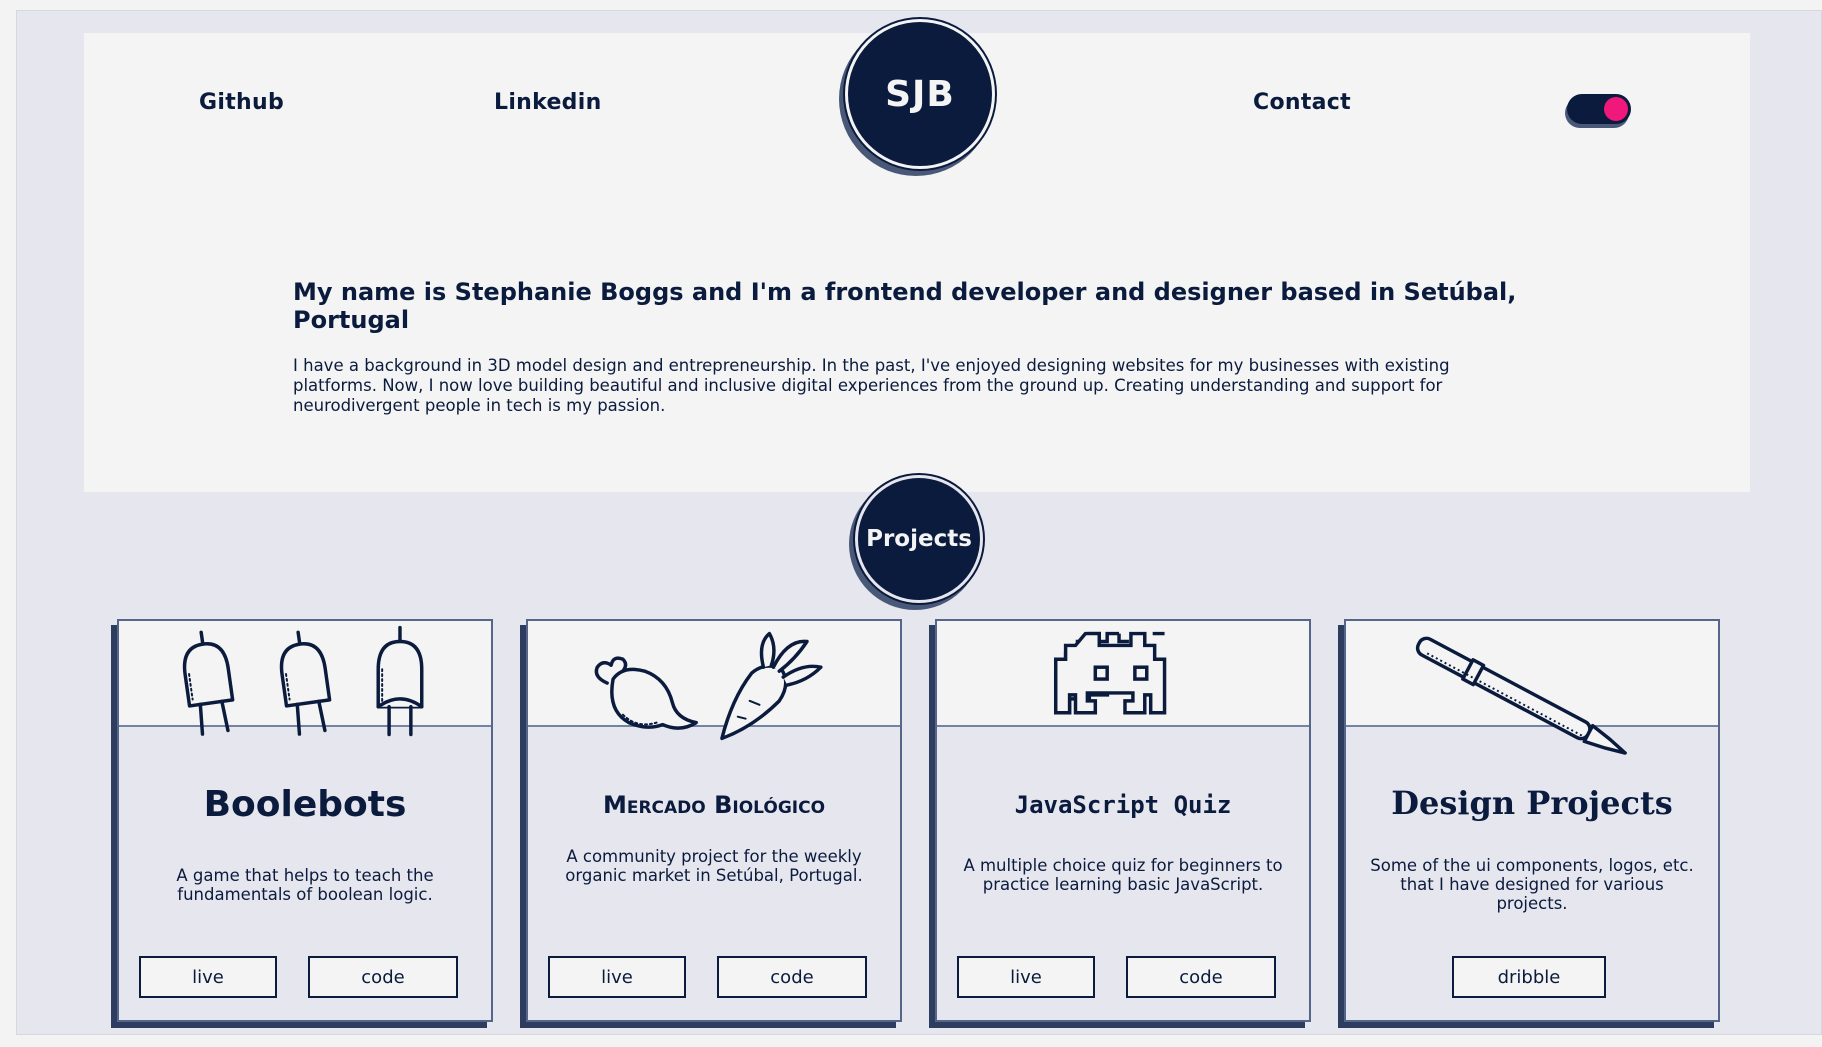 Image resolution: width=1822 pixels, height=1047 pixels. What do you see at coordinates (1123, 805) in the screenshot?
I see `card-title: JavaScript Quiz` at bounding box center [1123, 805].